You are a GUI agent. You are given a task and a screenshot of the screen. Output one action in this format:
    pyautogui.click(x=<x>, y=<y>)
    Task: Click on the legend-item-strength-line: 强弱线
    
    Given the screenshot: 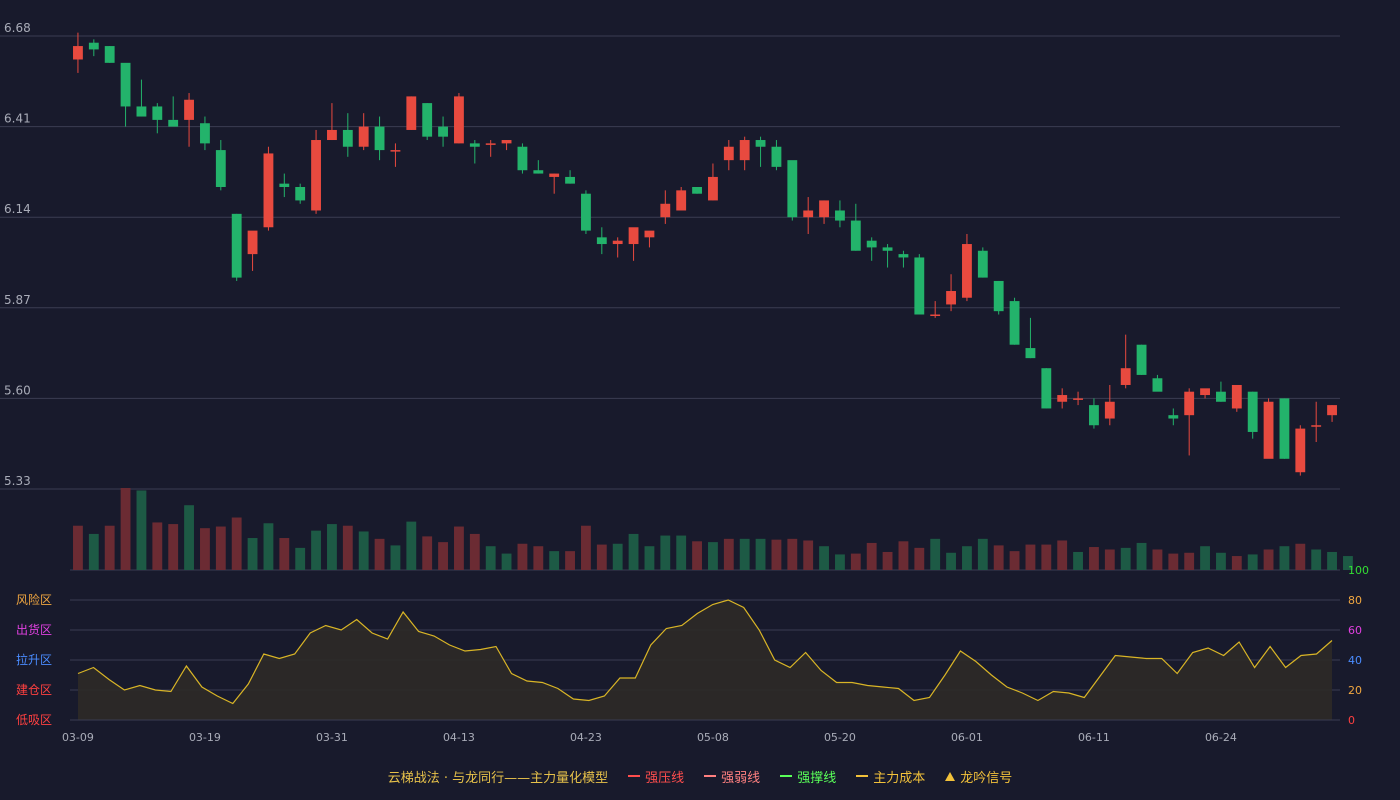 What is the action you would take?
    pyautogui.click(x=732, y=776)
    